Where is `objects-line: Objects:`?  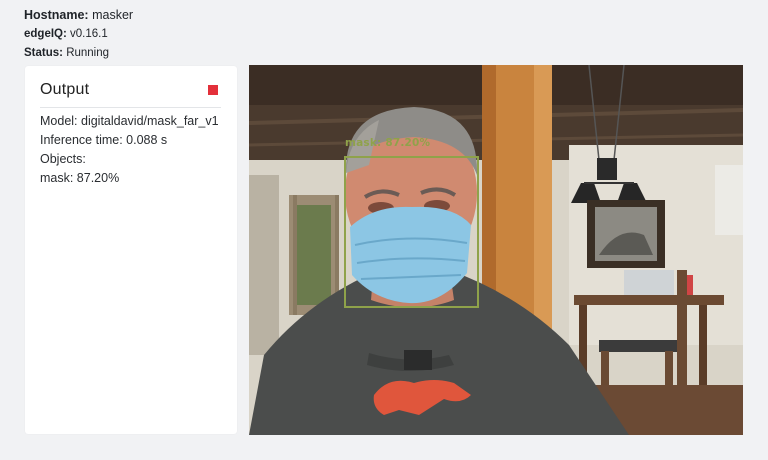
objects-line: Objects: is located at coordinates (63, 159).